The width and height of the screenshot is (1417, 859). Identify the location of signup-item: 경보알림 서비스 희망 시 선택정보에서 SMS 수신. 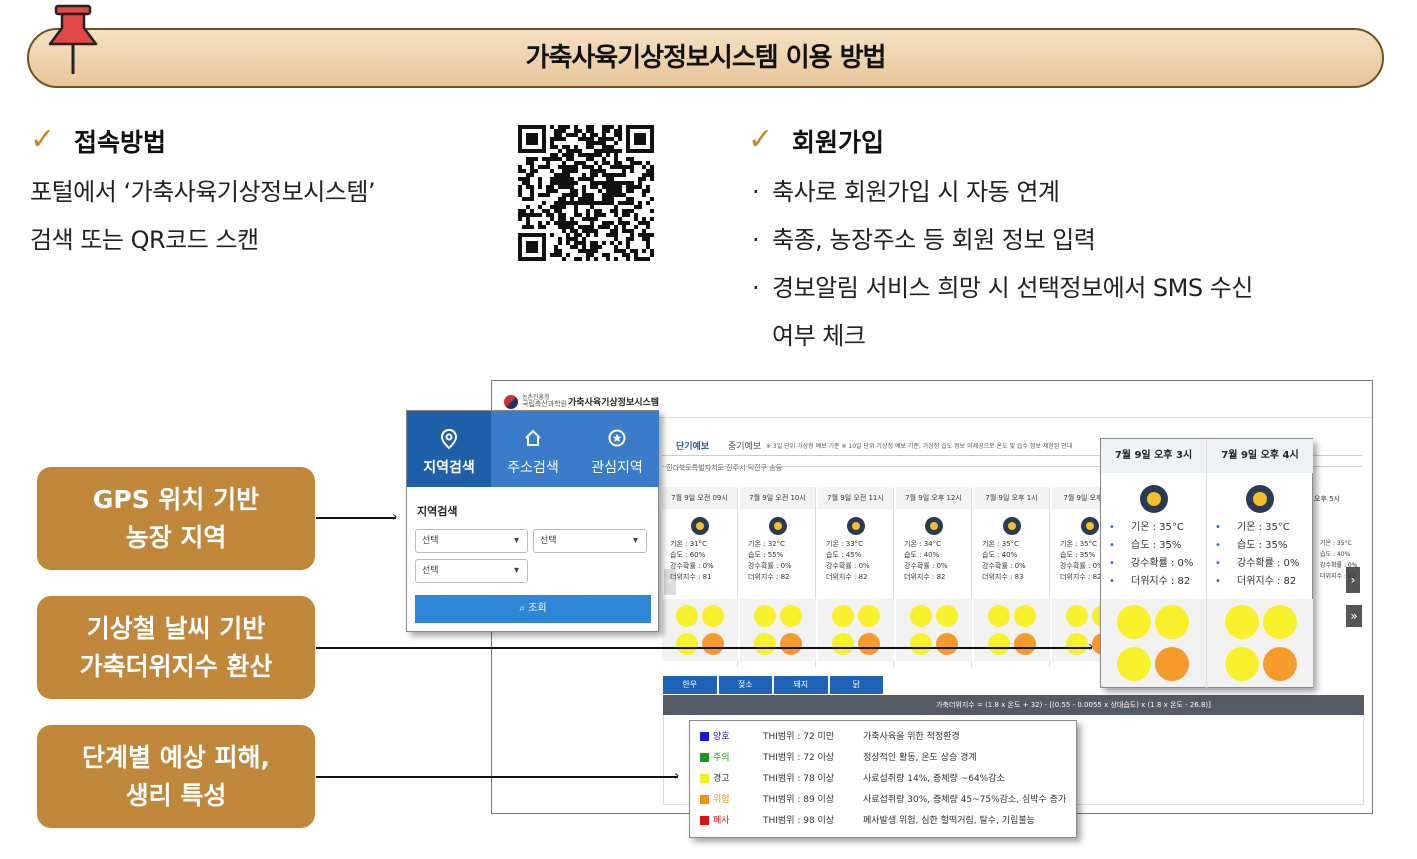
(1070, 288).